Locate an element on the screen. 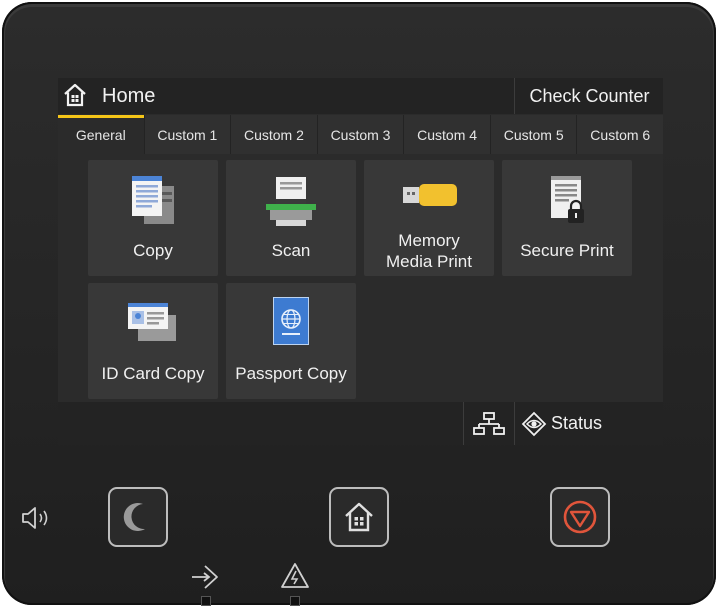  scan-label: Scan is located at coordinates (291, 250).